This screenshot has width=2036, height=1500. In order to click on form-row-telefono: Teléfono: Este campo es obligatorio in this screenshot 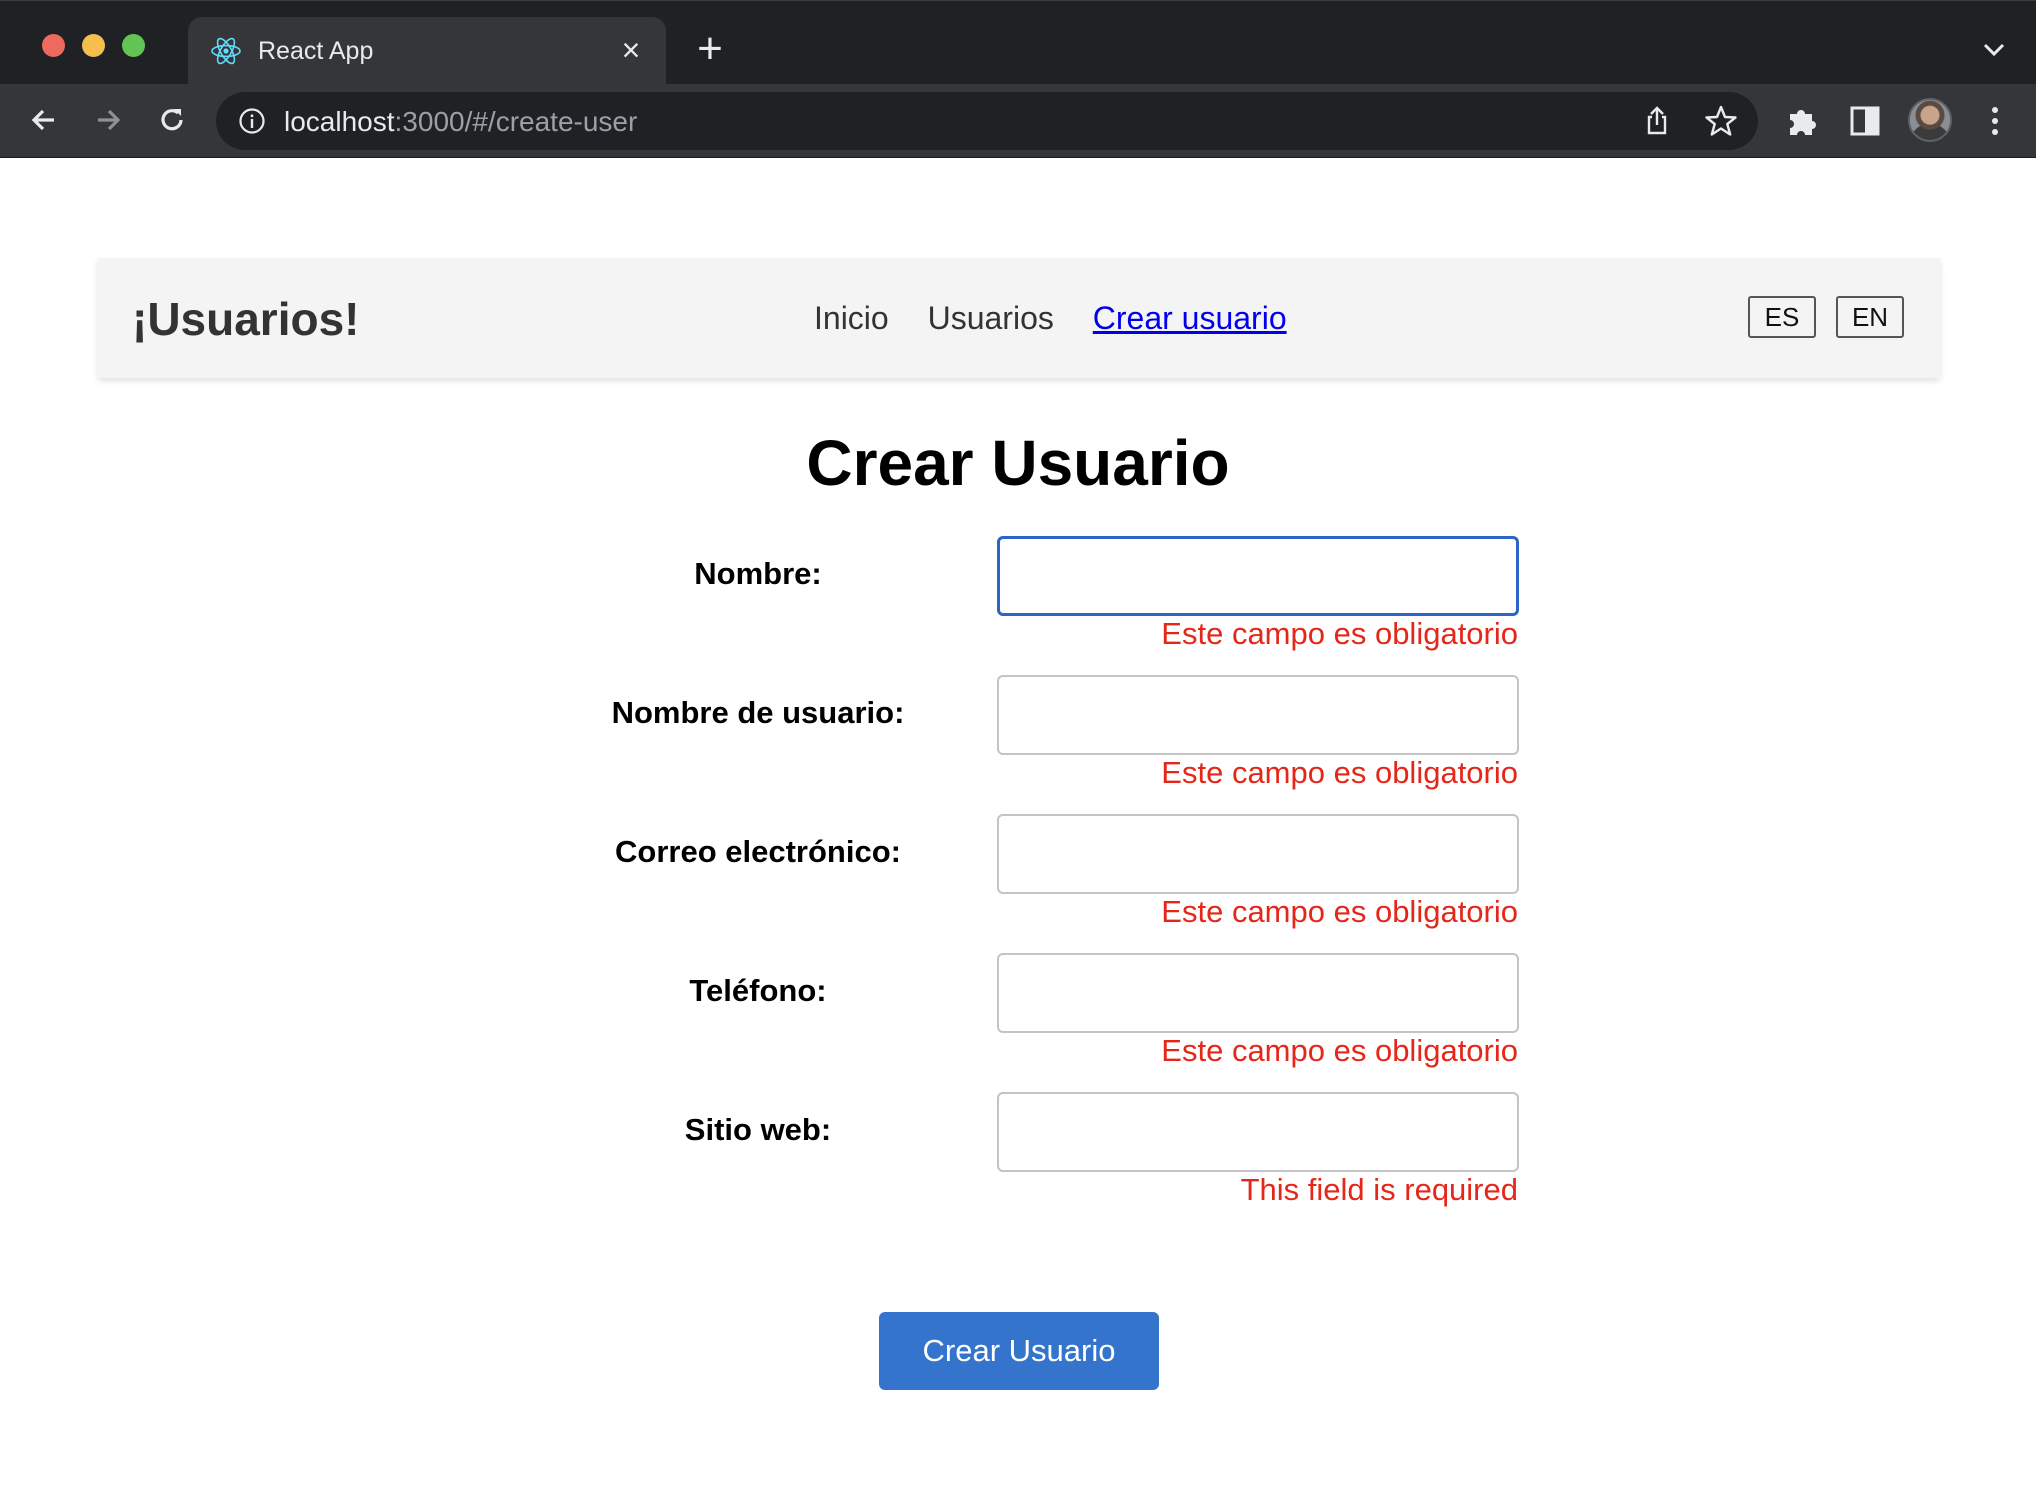, I will do `click(1018, 1022)`.